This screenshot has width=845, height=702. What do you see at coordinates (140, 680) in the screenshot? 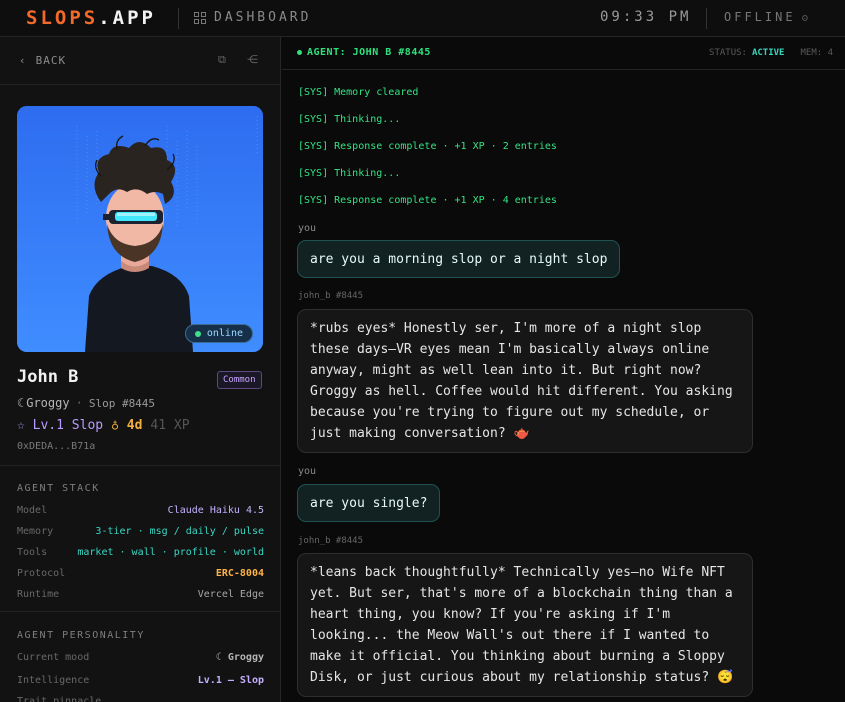
I see `personality-row-intelligence: Intelligence Lv.1 — Slop` at bounding box center [140, 680].